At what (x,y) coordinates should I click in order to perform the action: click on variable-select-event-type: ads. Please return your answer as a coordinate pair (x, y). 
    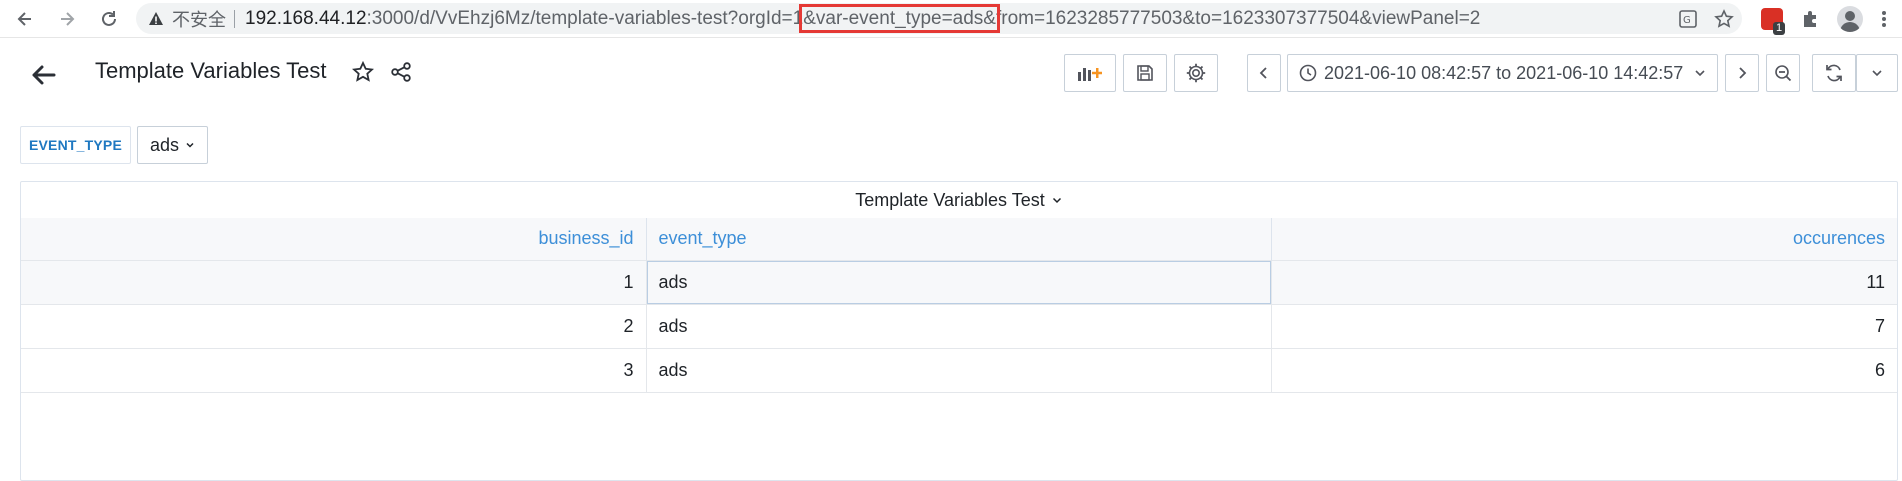
    Looking at the image, I should click on (172, 145).